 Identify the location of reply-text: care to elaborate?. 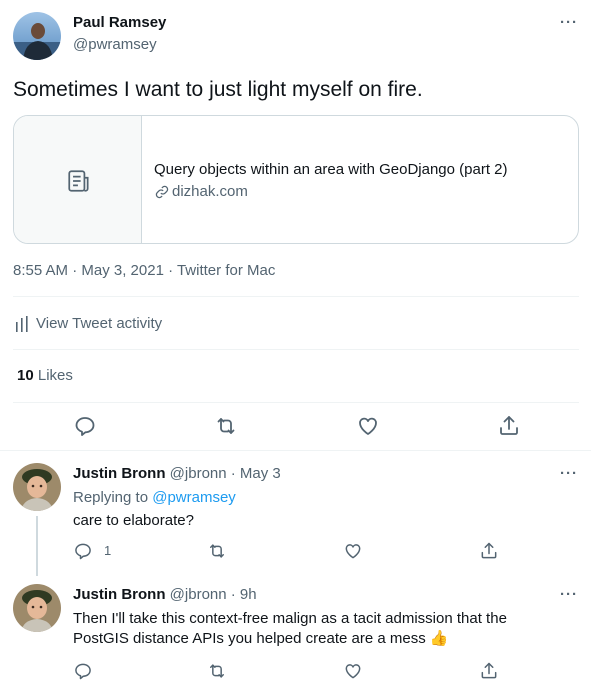
(133, 520).